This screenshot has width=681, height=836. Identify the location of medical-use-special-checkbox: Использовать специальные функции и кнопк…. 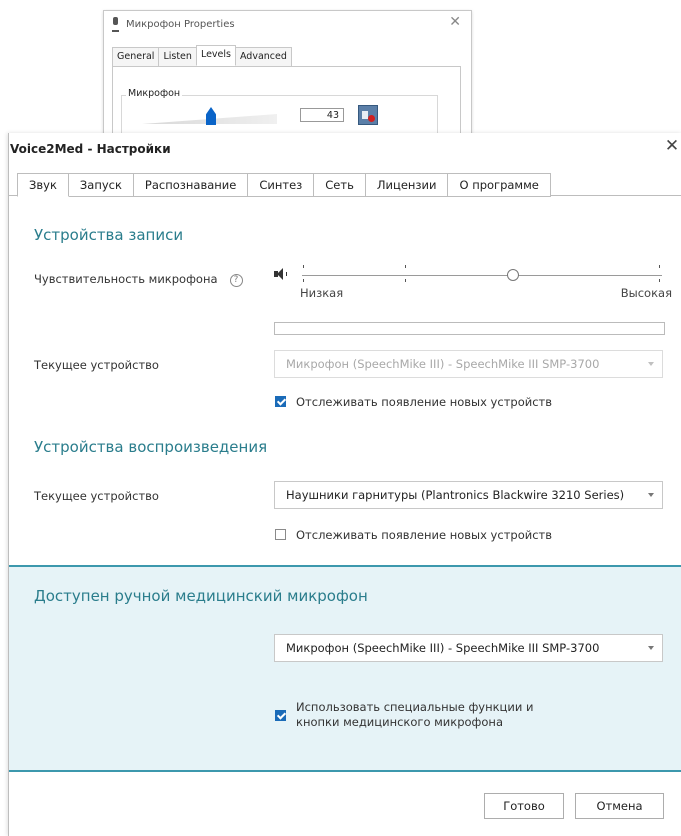
(404, 715).